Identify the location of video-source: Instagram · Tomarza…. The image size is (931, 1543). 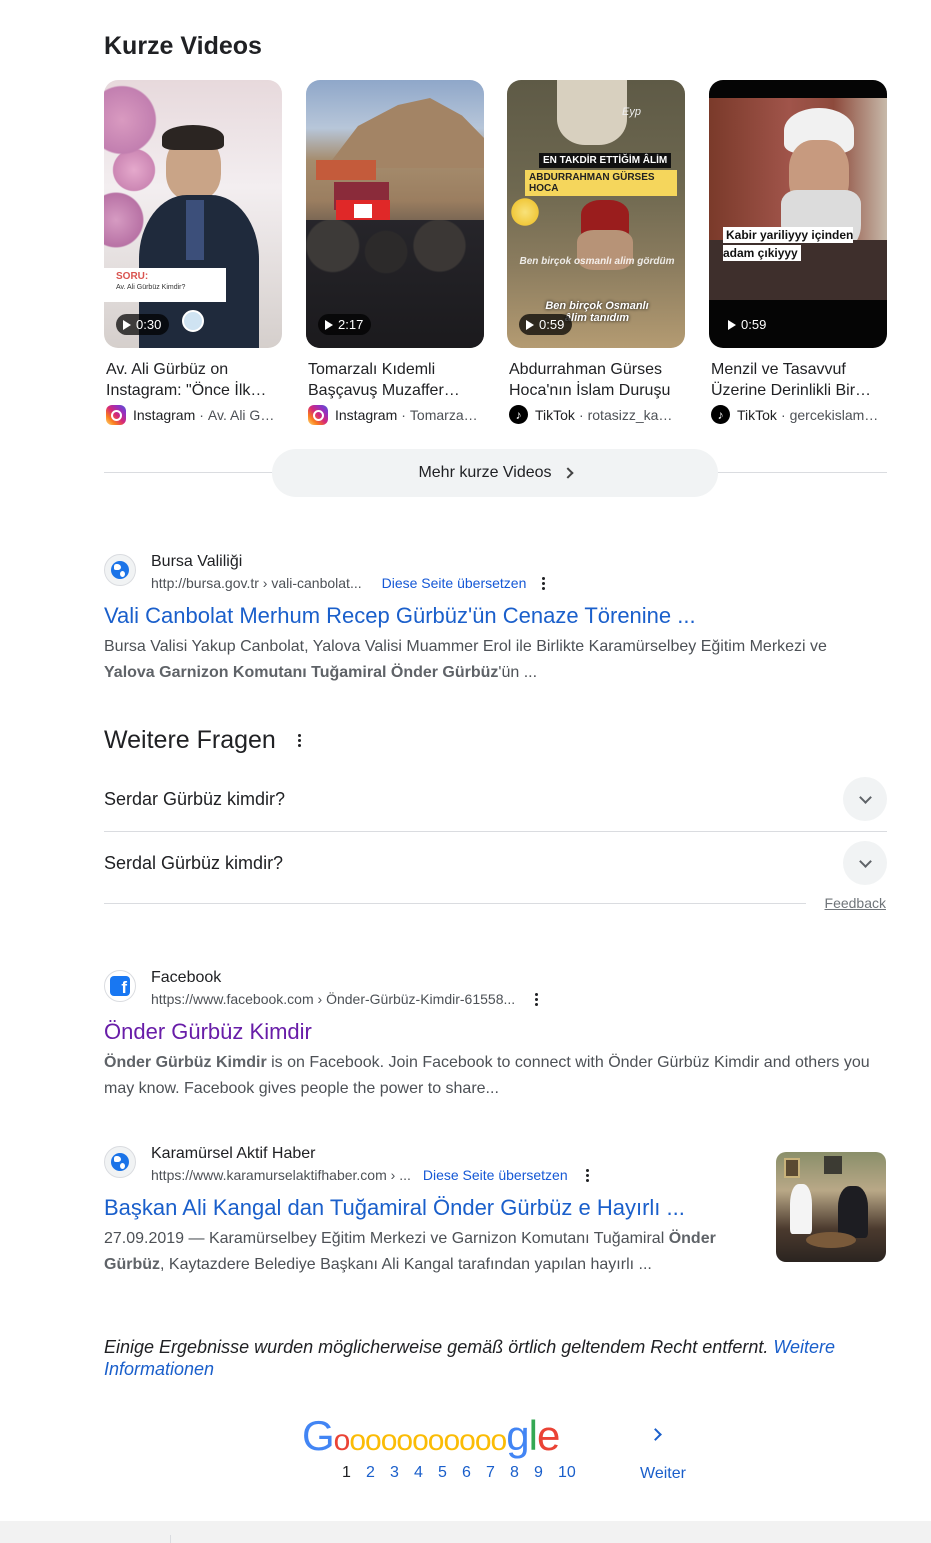
(396, 415).